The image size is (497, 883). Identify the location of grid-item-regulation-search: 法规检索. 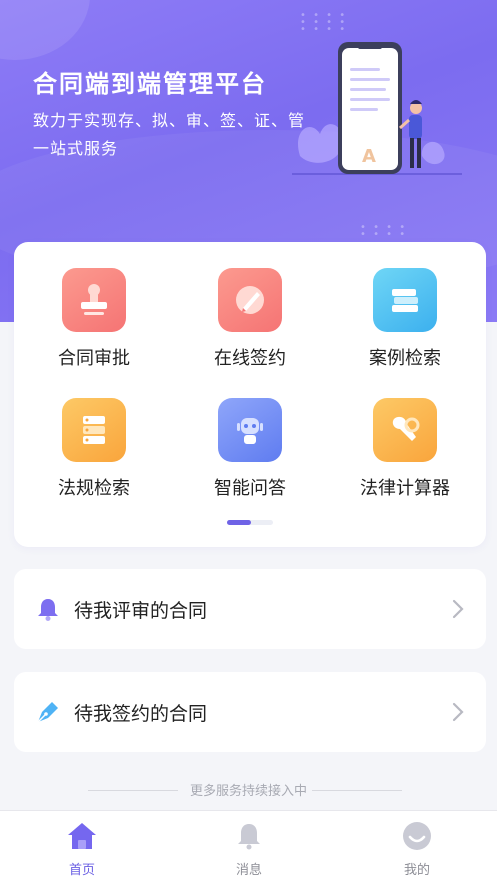
(94, 453).